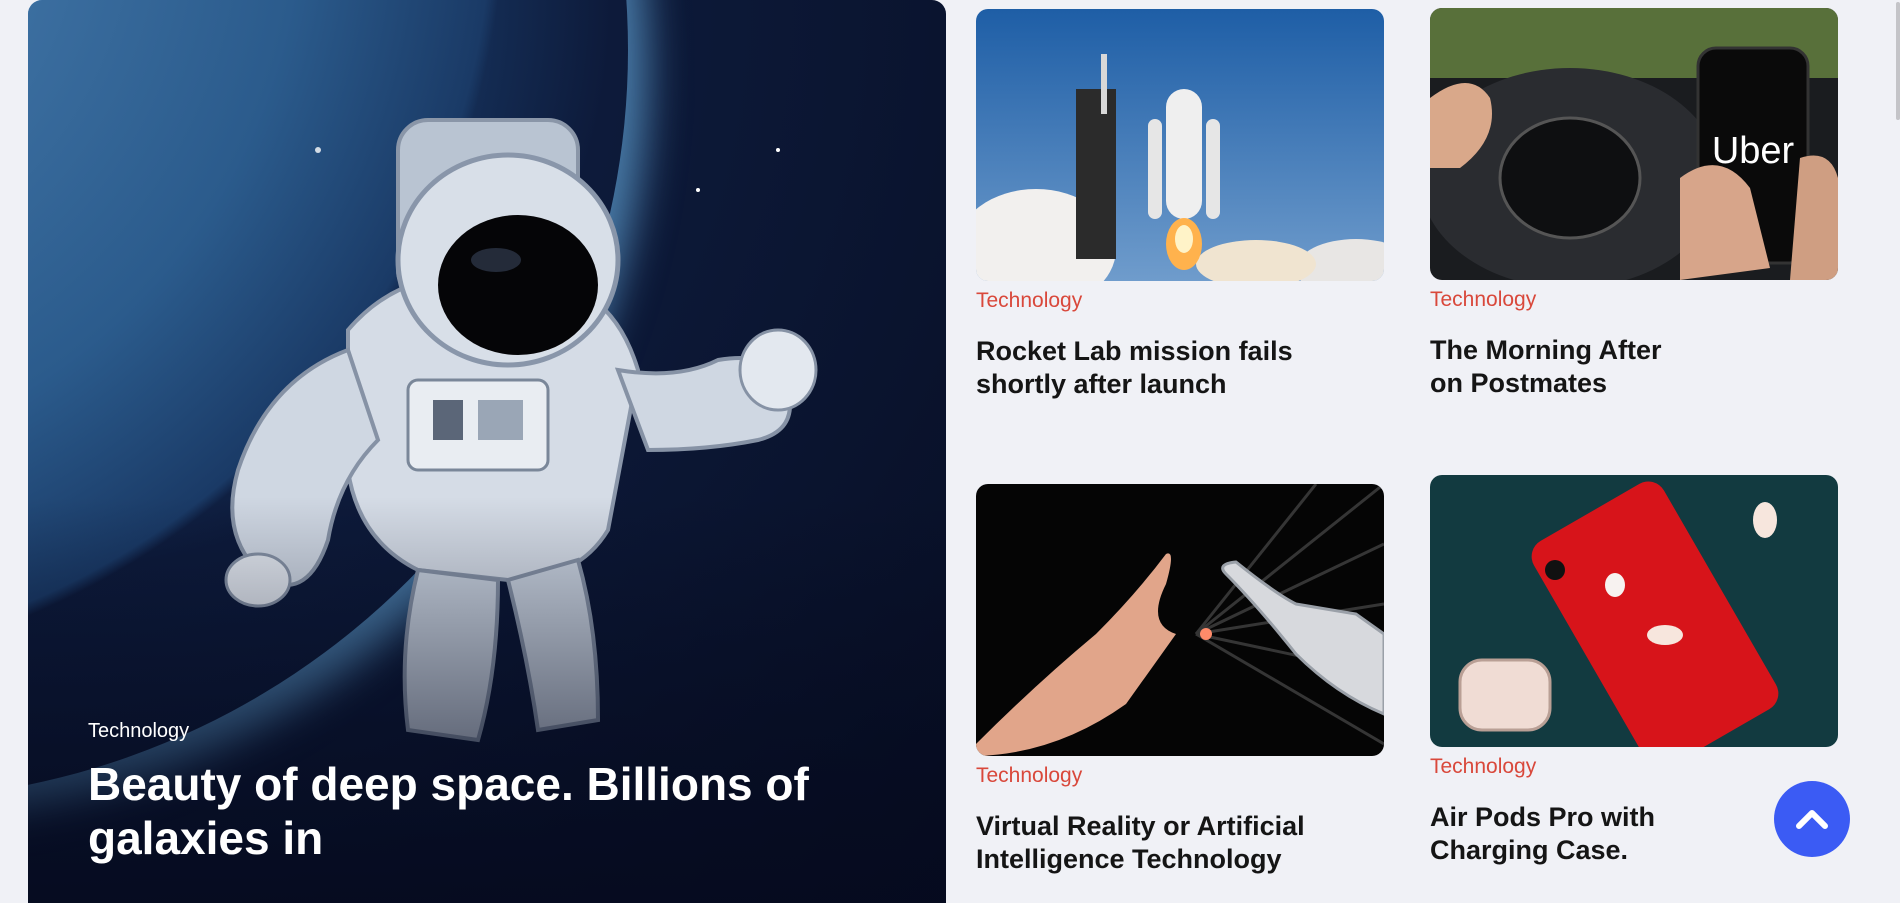 The width and height of the screenshot is (1900, 903). Describe the element at coordinates (1546, 834) in the screenshot. I see `article-title: Air Pods Pro with W Charging Case.` at that location.